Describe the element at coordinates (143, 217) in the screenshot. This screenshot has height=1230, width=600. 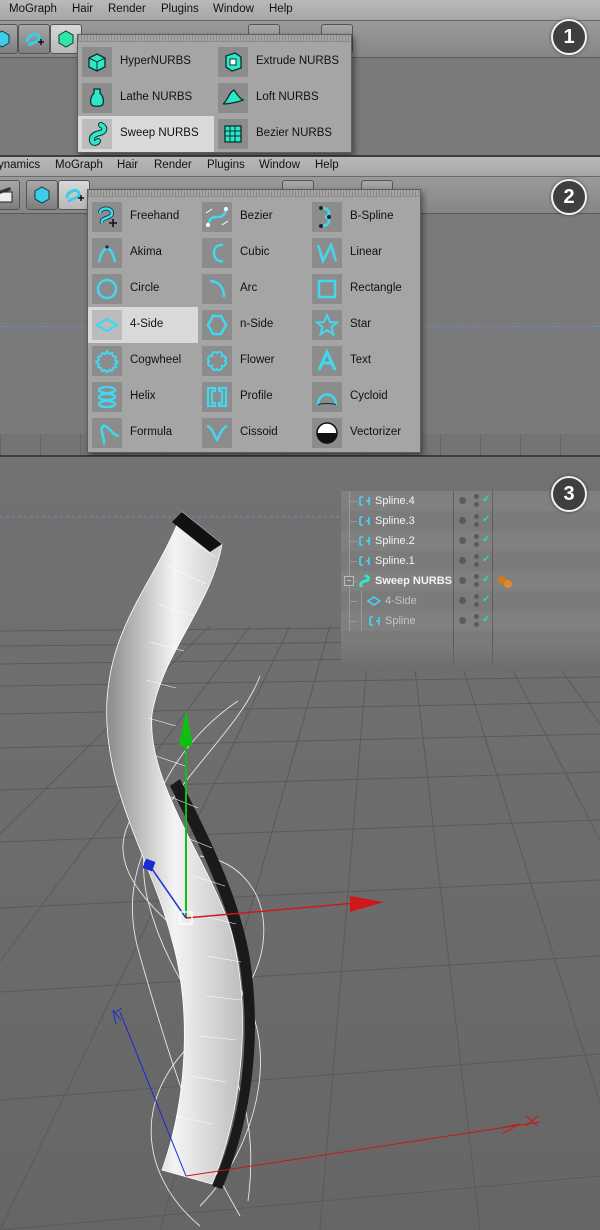
I see `menu-item-freehand: Freehand` at that location.